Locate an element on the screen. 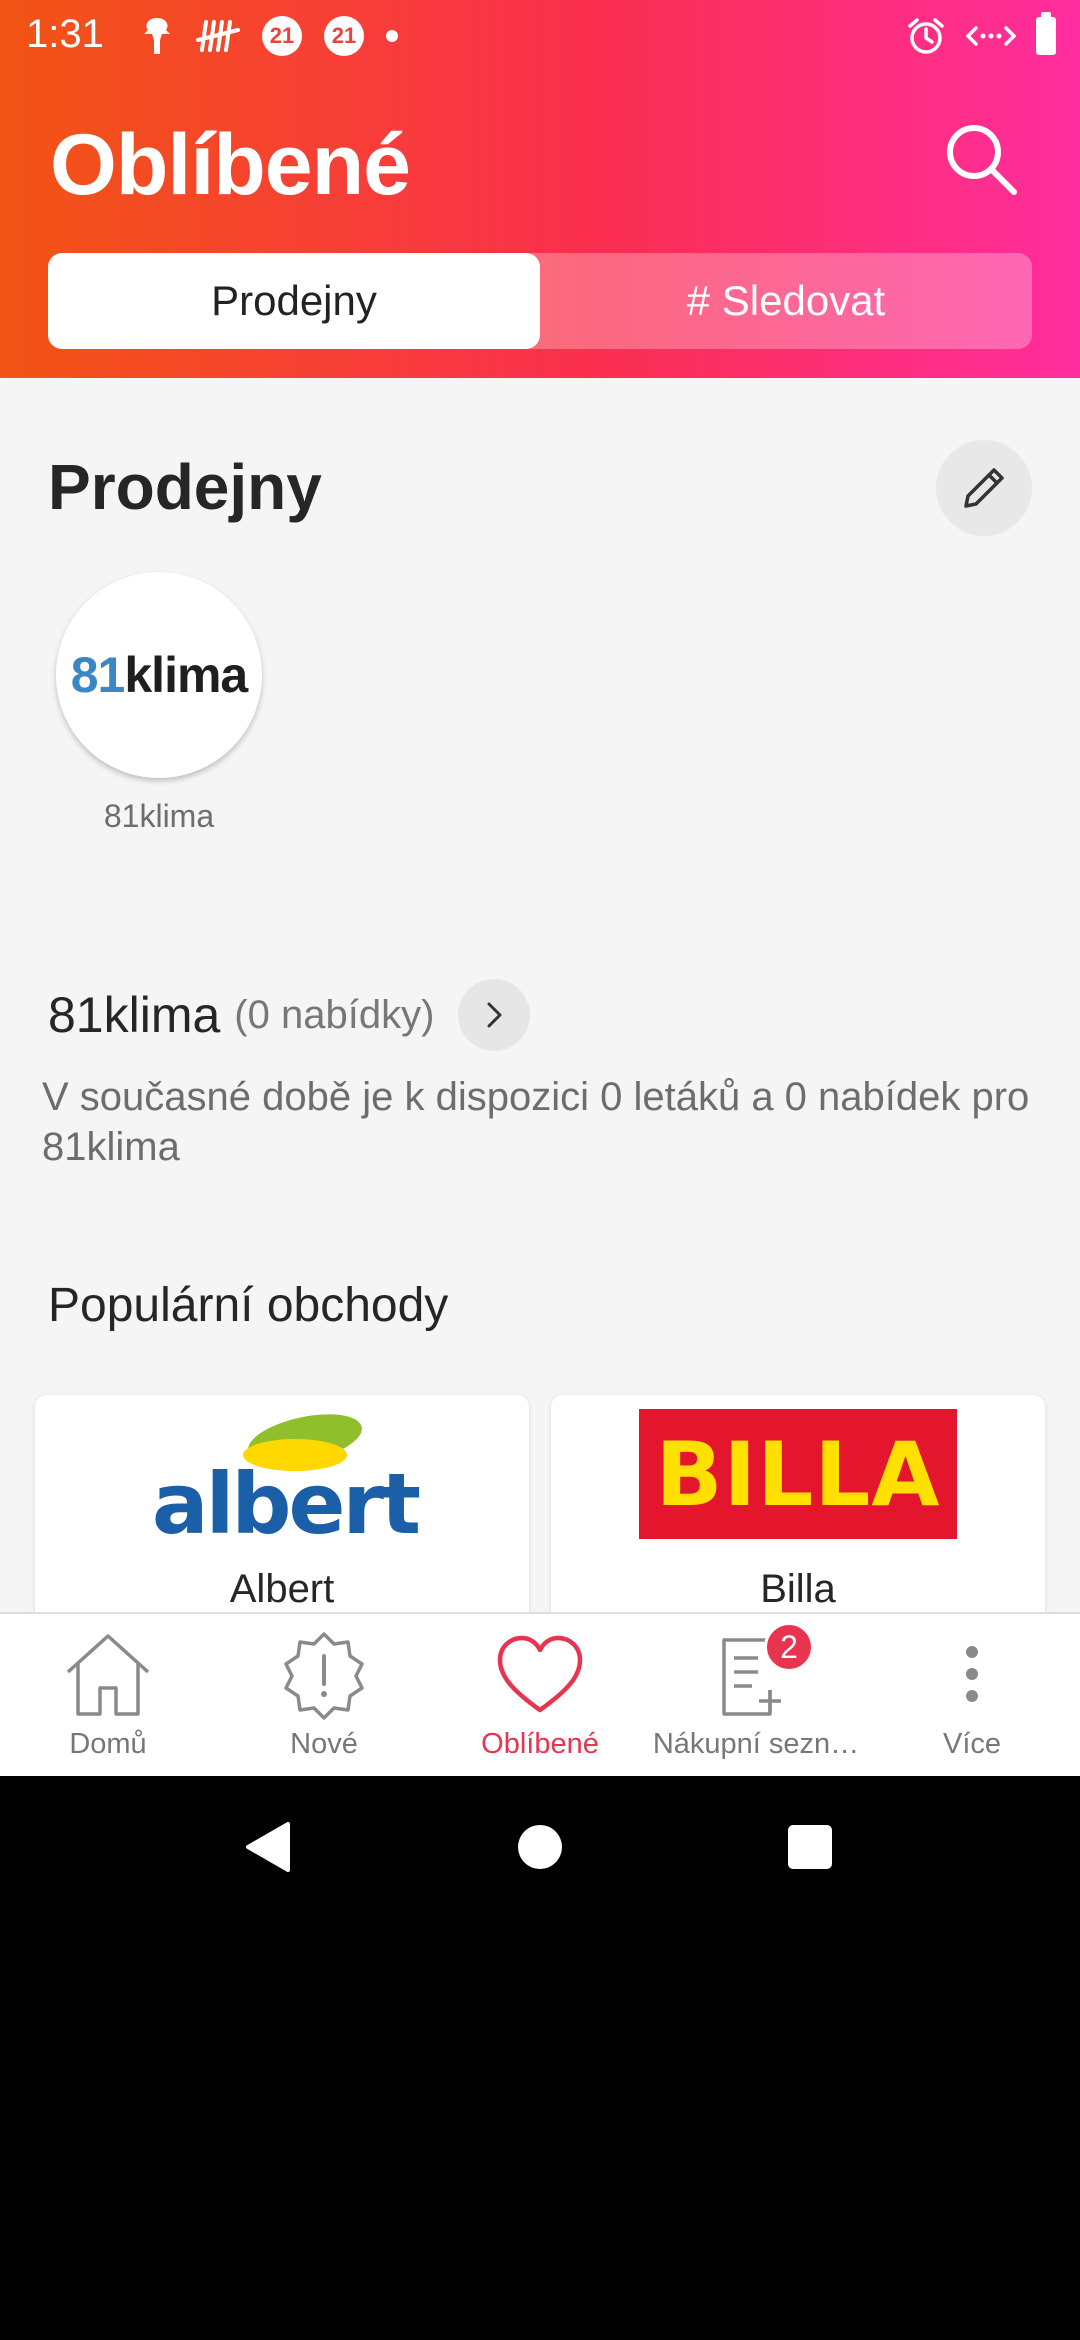 The width and height of the screenshot is (1080, 2340). store-avatar-81klima: 81klima is located at coordinates (159, 675).